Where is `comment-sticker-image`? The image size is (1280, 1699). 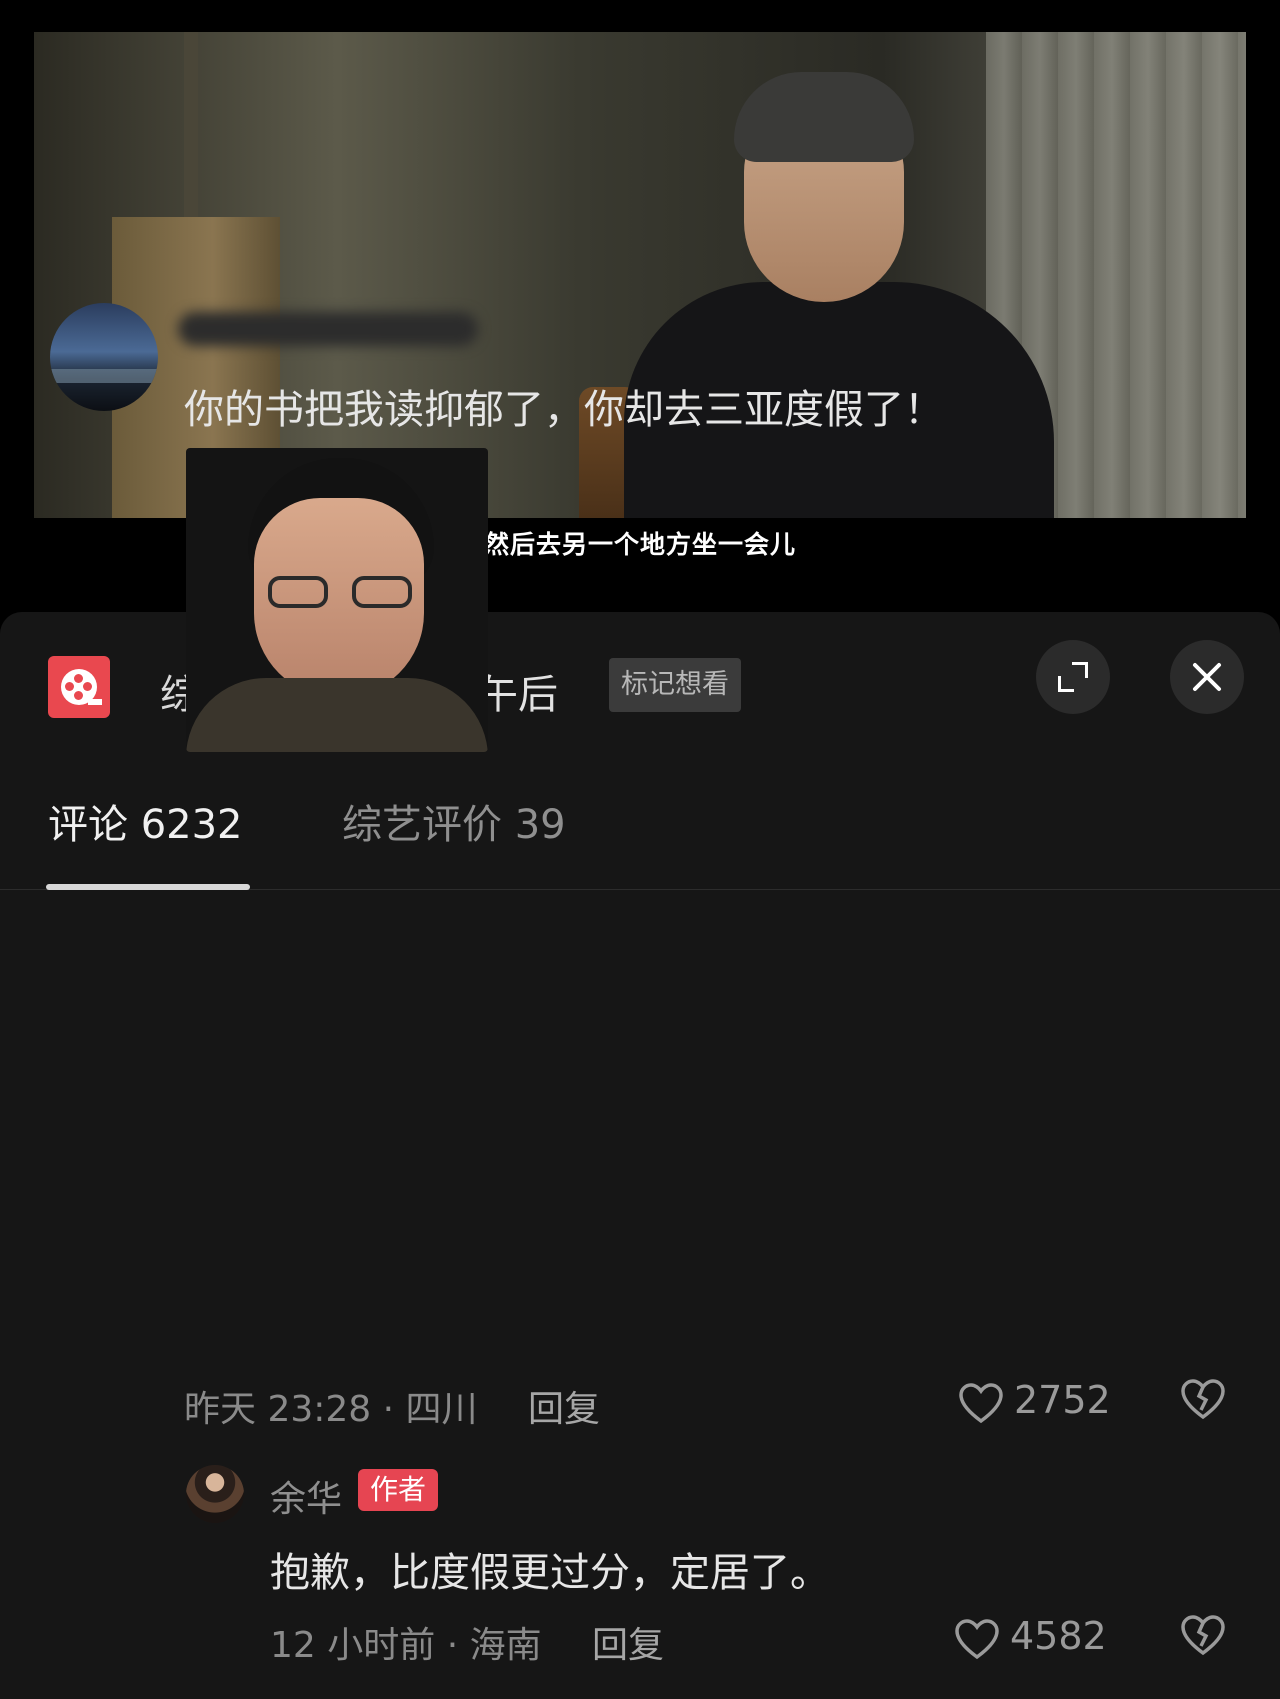 comment-sticker-image is located at coordinates (337, 600).